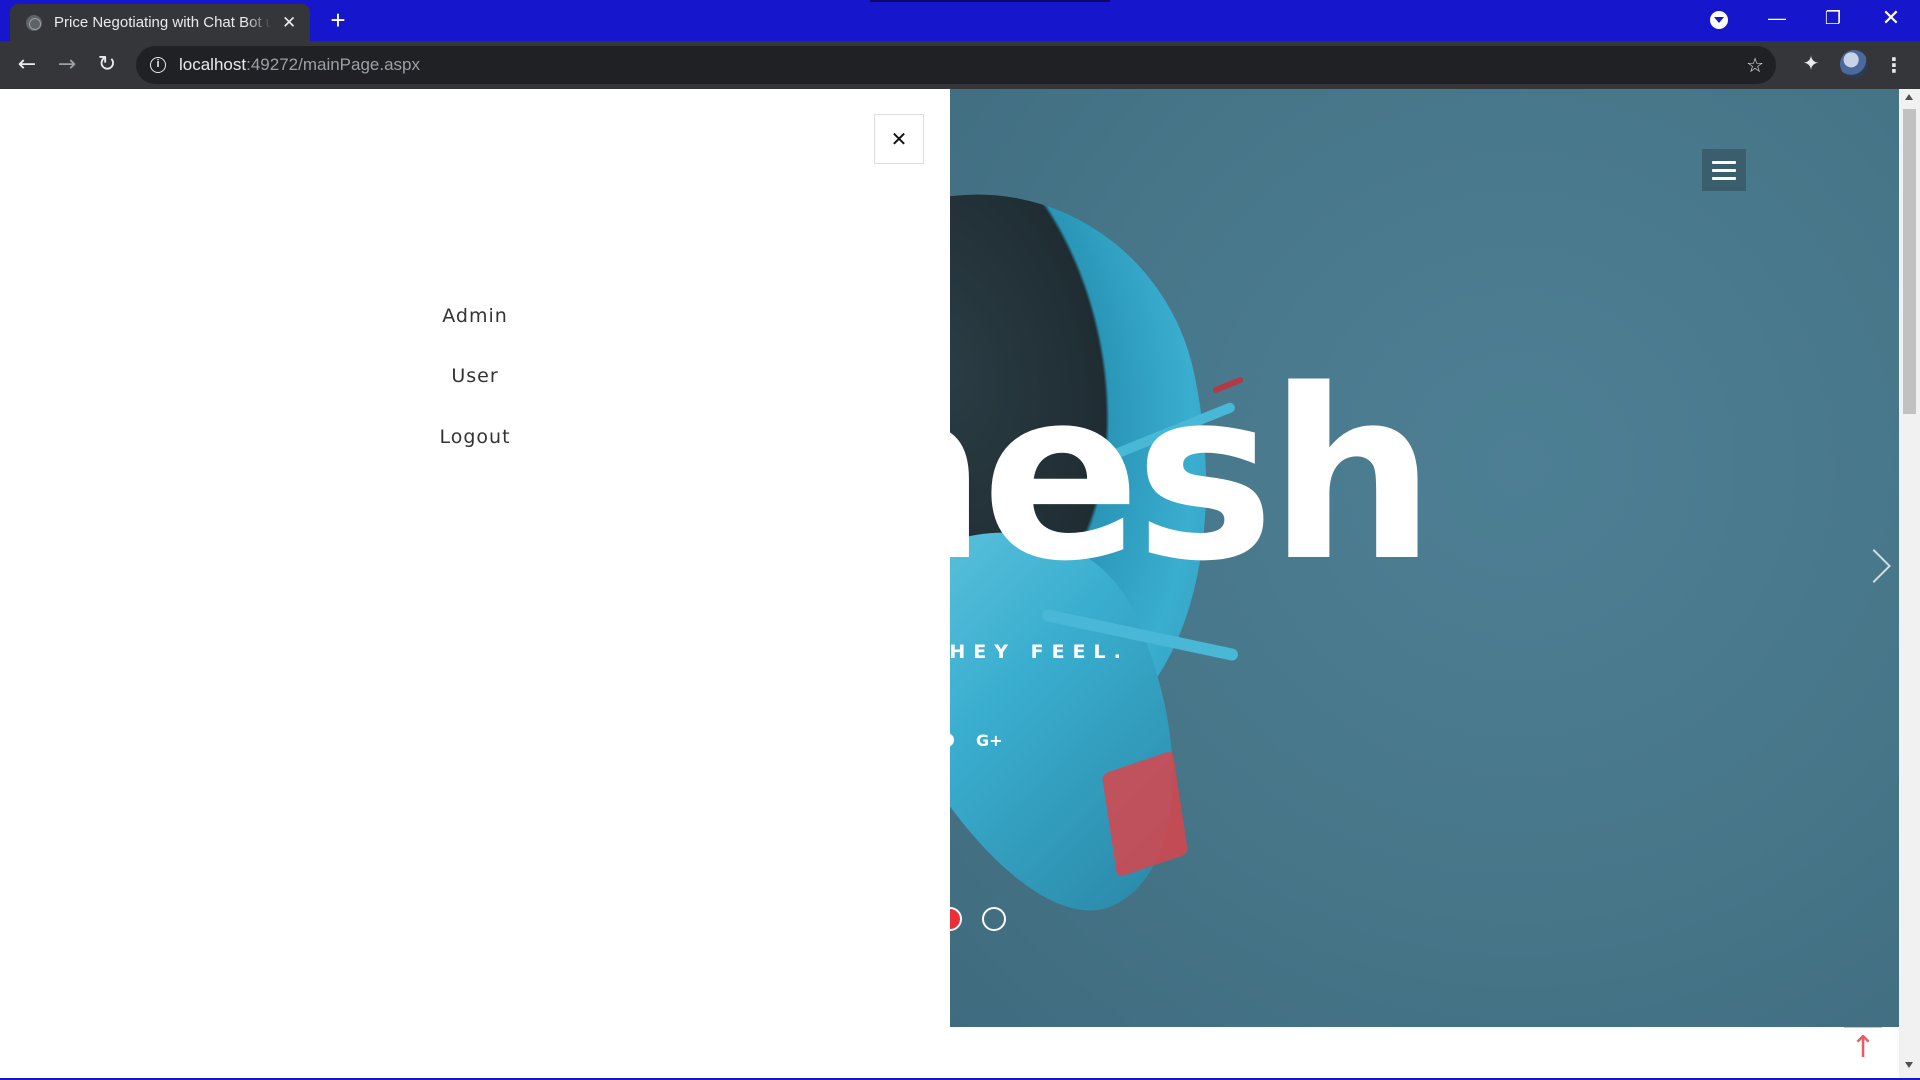 This screenshot has width=1920, height=1080. I want to click on globe-favicon-icon, so click(34, 22).